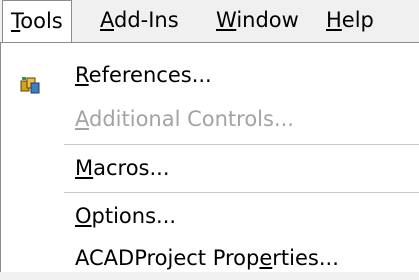 The height and width of the screenshot is (280, 419). Describe the element at coordinates (16, 21) in the screenshot. I see `menu-tools-mnemonic: T` at that location.